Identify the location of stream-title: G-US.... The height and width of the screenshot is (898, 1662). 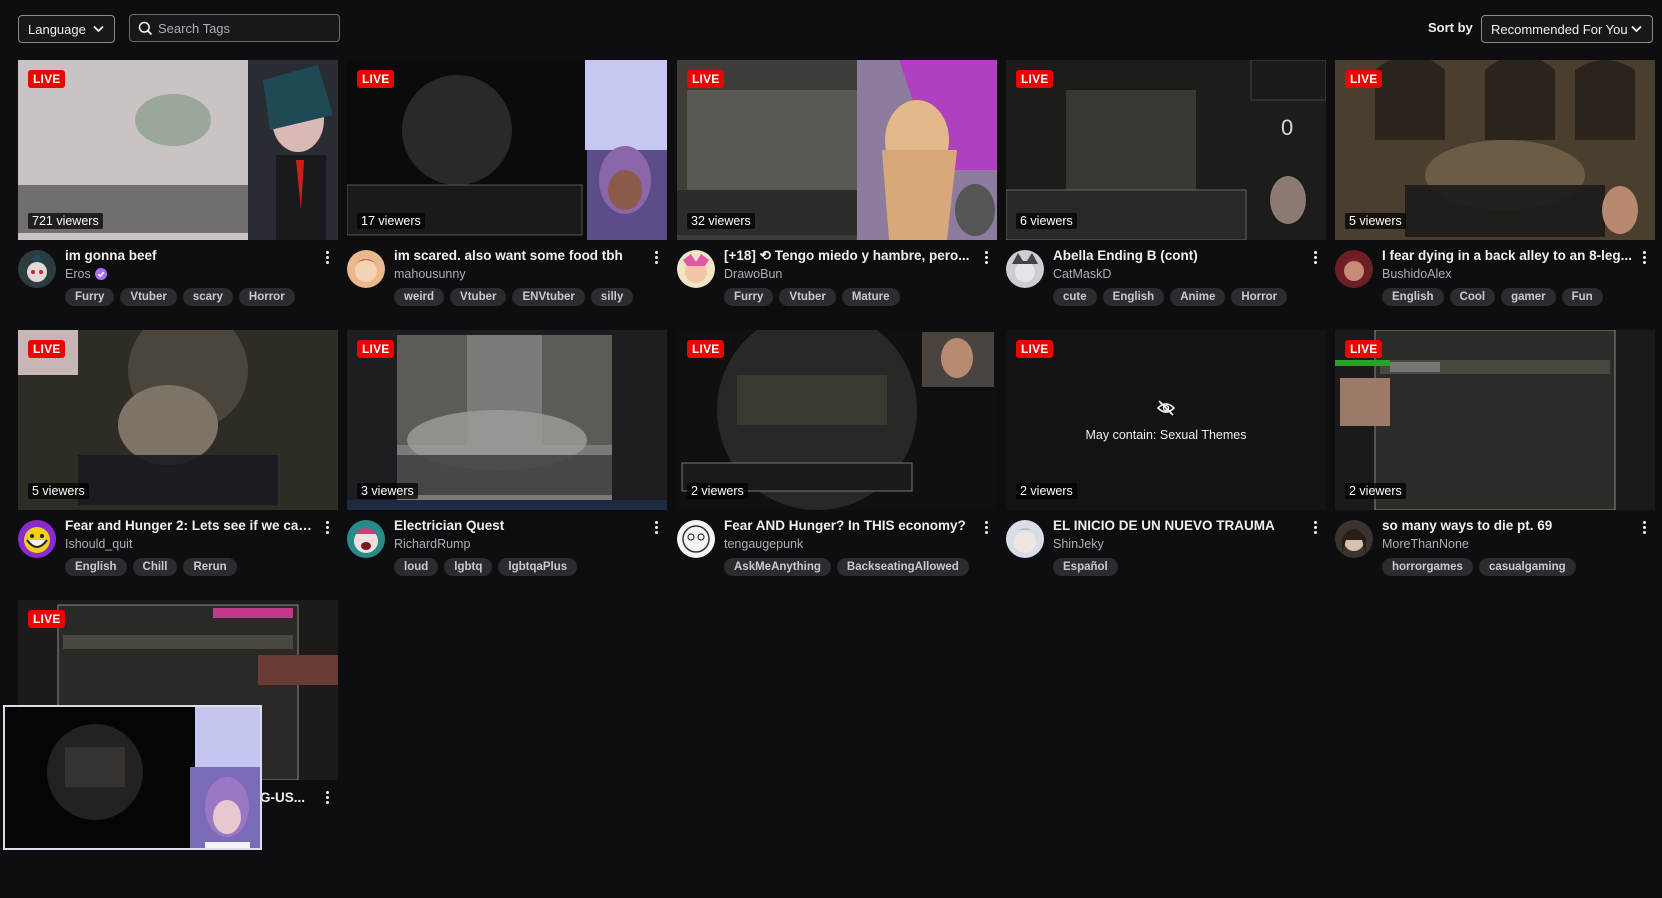
(290, 797).